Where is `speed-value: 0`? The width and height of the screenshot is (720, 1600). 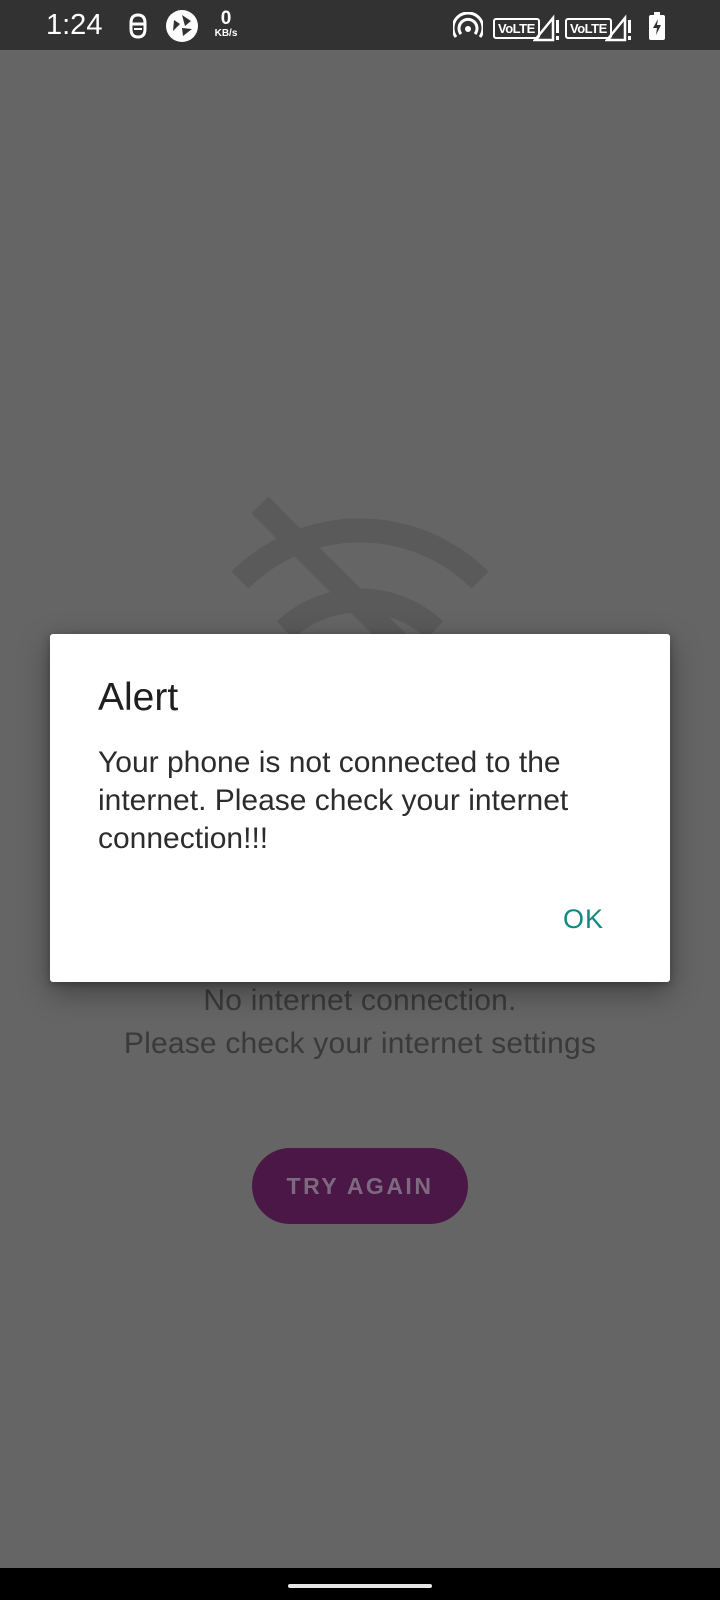 speed-value: 0 is located at coordinates (226, 18).